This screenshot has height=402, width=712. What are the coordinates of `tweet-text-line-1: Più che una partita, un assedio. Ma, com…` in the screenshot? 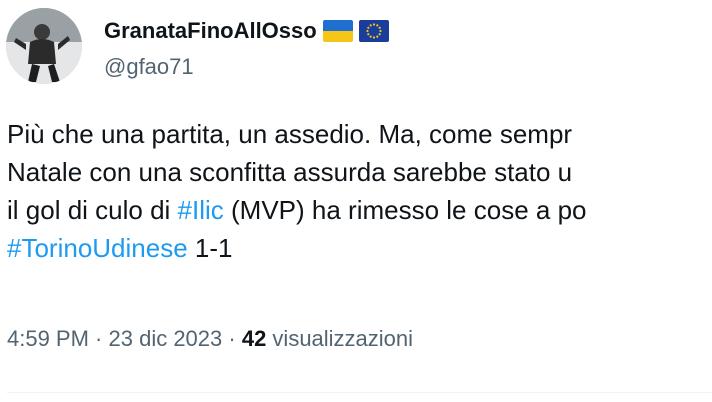 It's located at (290, 134).